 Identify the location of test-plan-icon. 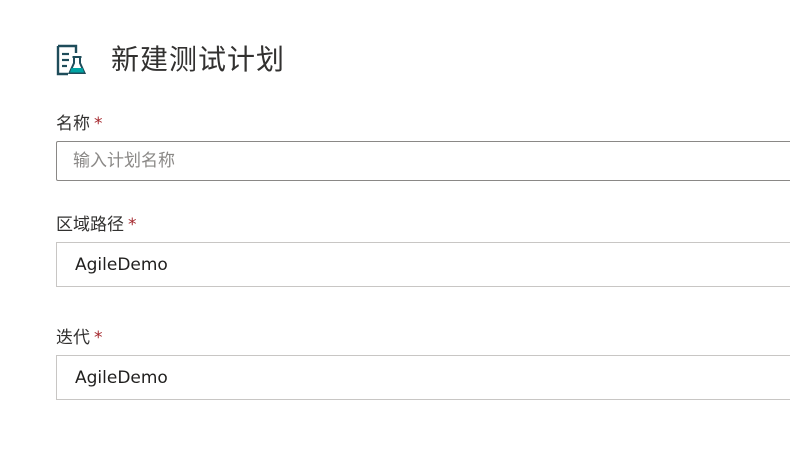
(71, 60).